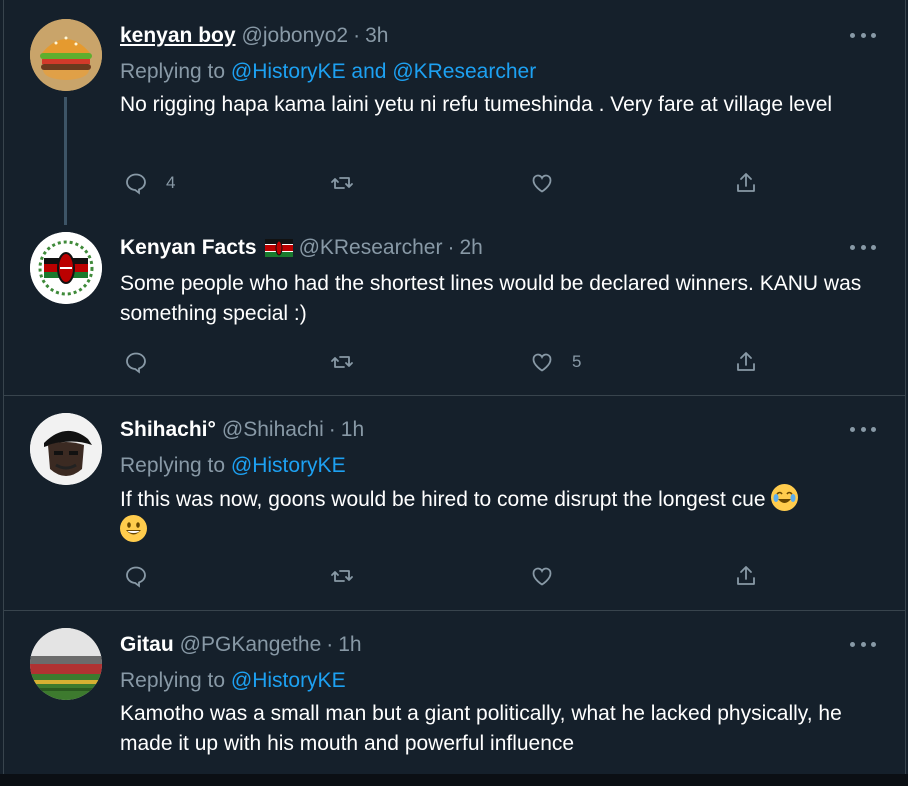 The image size is (908, 786). Describe the element at coordinates (376, 36) in the screenshot. I see `timestamp: 3h` at that location.